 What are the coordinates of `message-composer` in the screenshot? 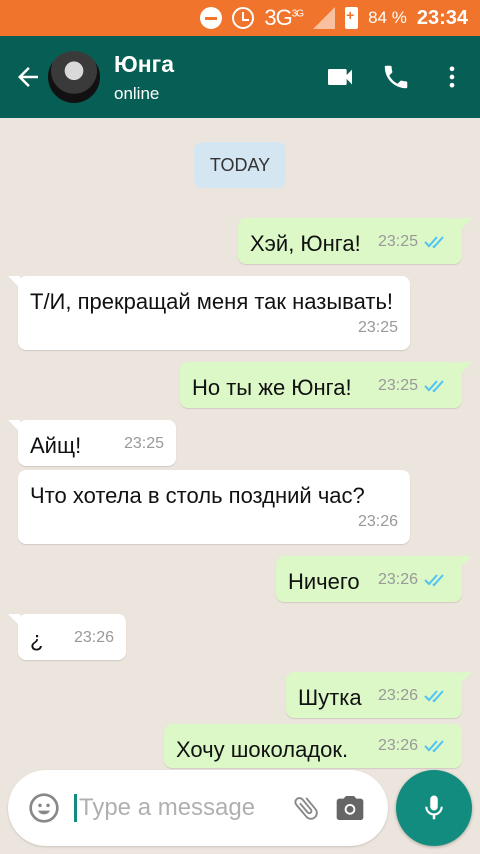 It's located at (198, 808).